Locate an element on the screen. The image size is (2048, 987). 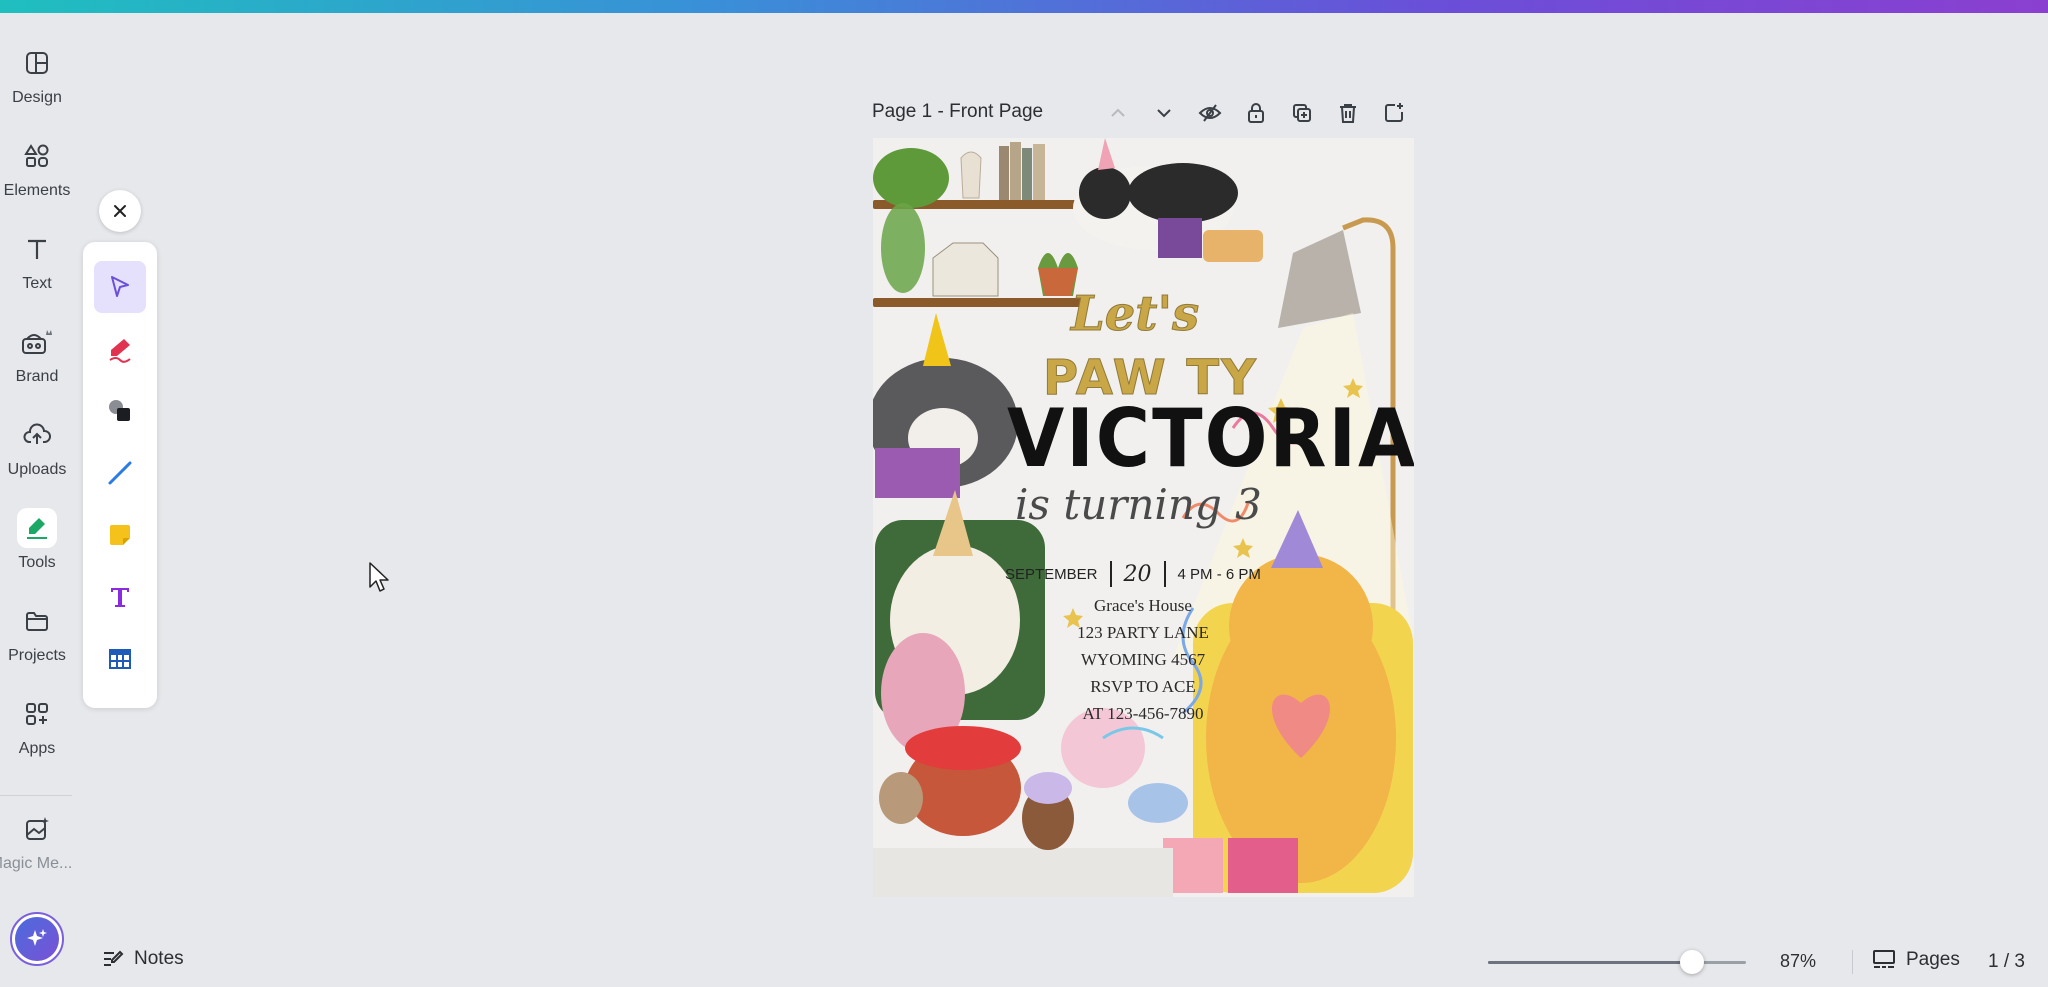
lets-heading: Let's is located at coordinates (1134, 314).